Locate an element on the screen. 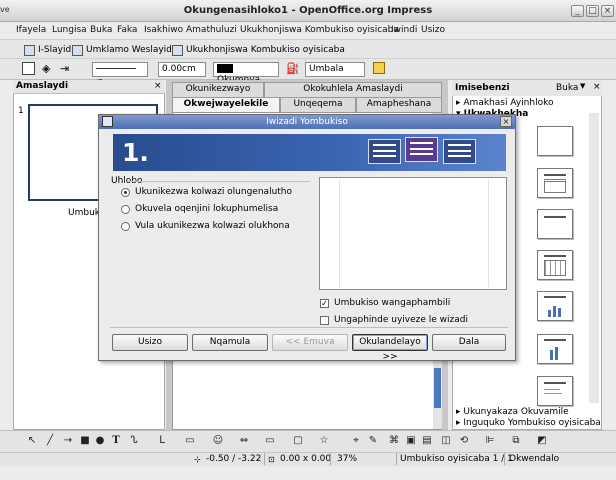 The height and width of the screenshot is (480, 616). radio-open-existing-label: Vula ukunikezwa kolwazi olukhona is located at coordinates (212, 226).